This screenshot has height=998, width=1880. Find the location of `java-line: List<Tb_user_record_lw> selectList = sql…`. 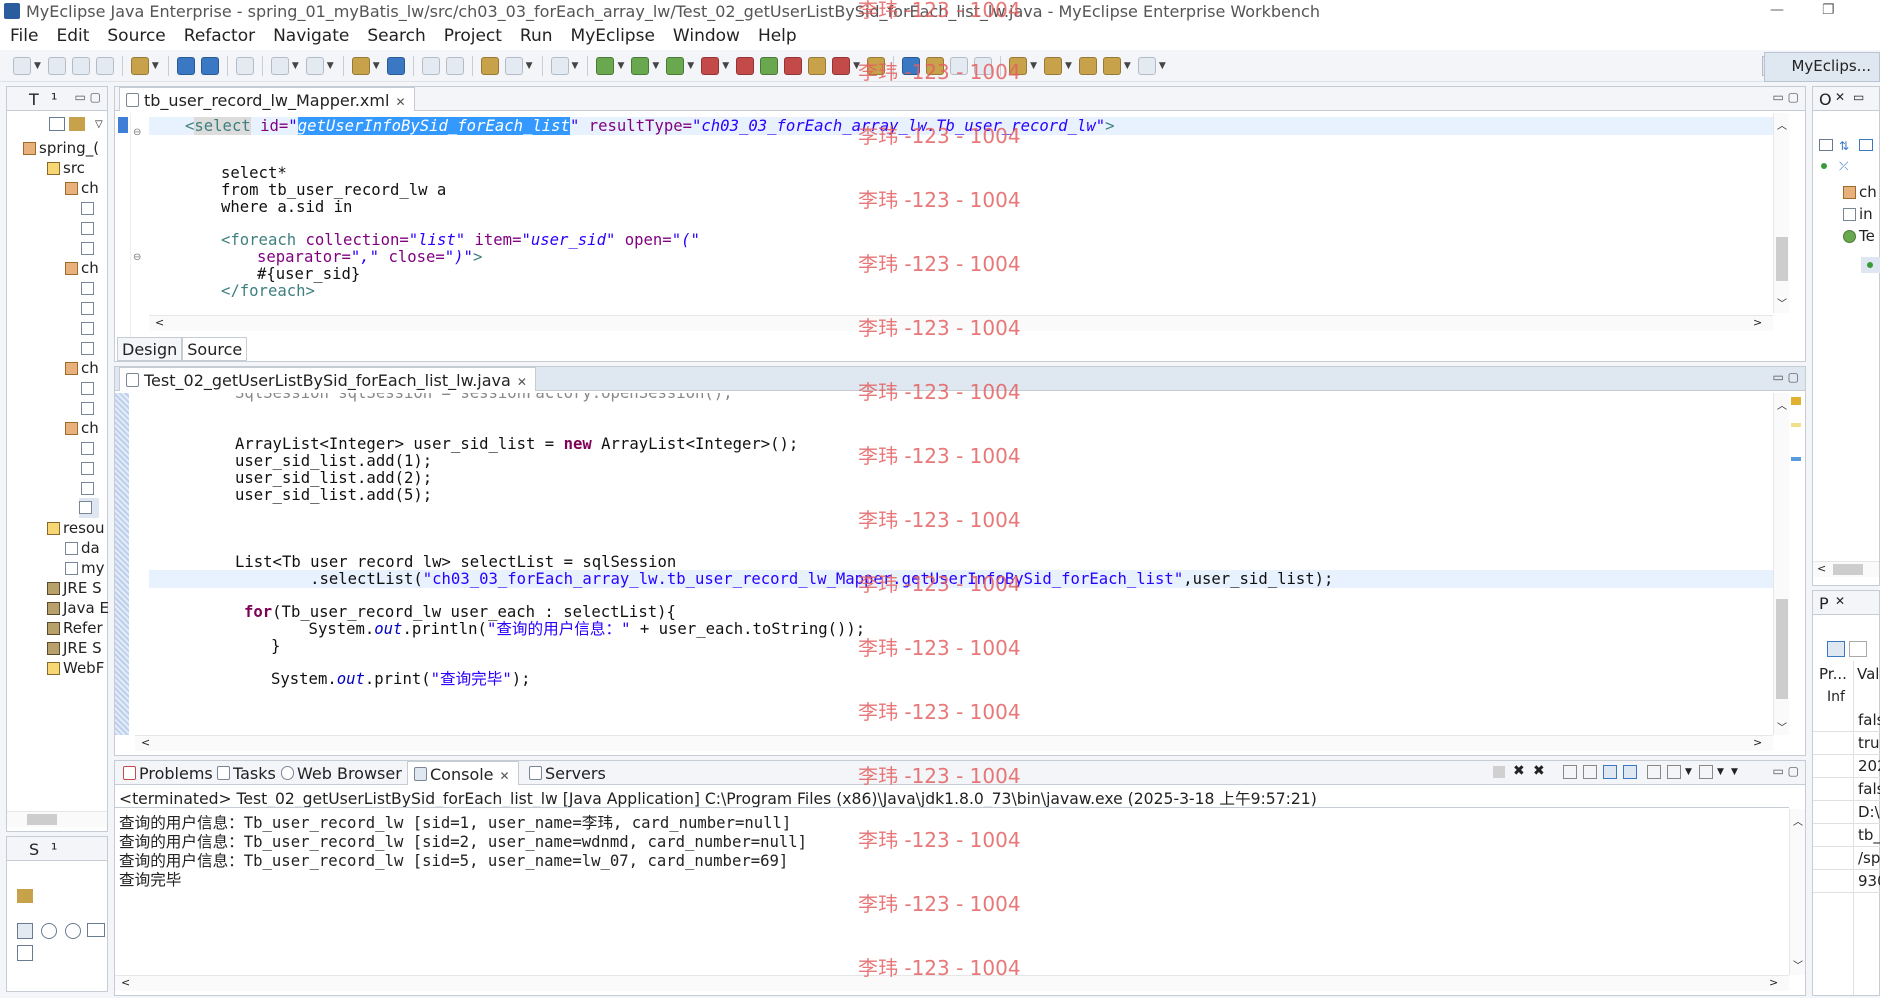

java-line: List<Tb_user_record_lw> selectList = sql… is located at coordinates (455, 562).